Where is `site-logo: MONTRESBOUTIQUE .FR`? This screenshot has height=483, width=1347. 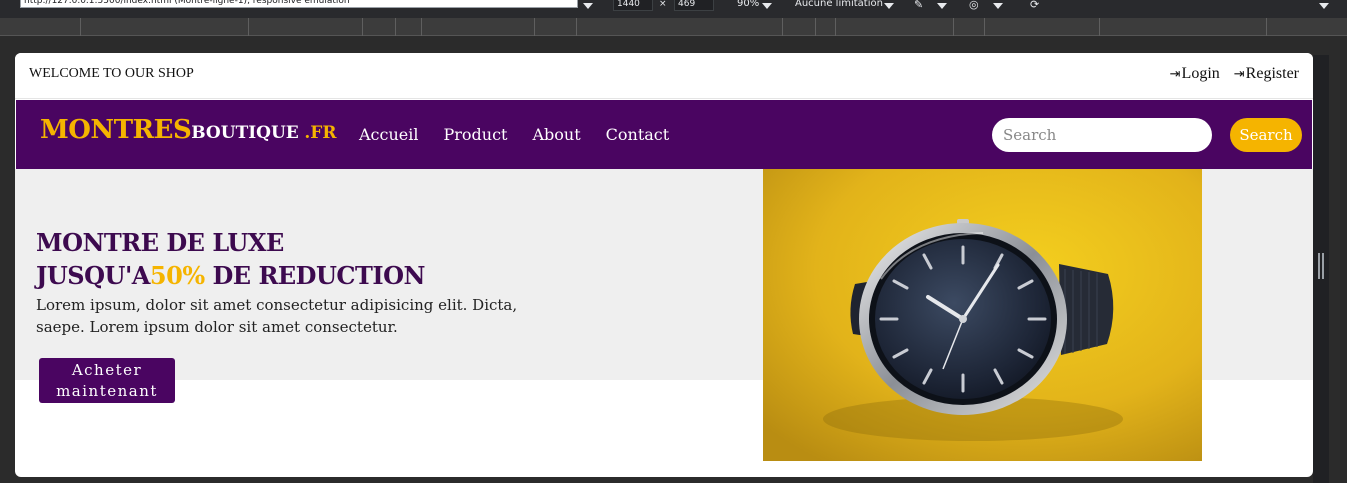
site-logo: MONTRESBOUTIQUE .FR is located at coordinates (188, 130).